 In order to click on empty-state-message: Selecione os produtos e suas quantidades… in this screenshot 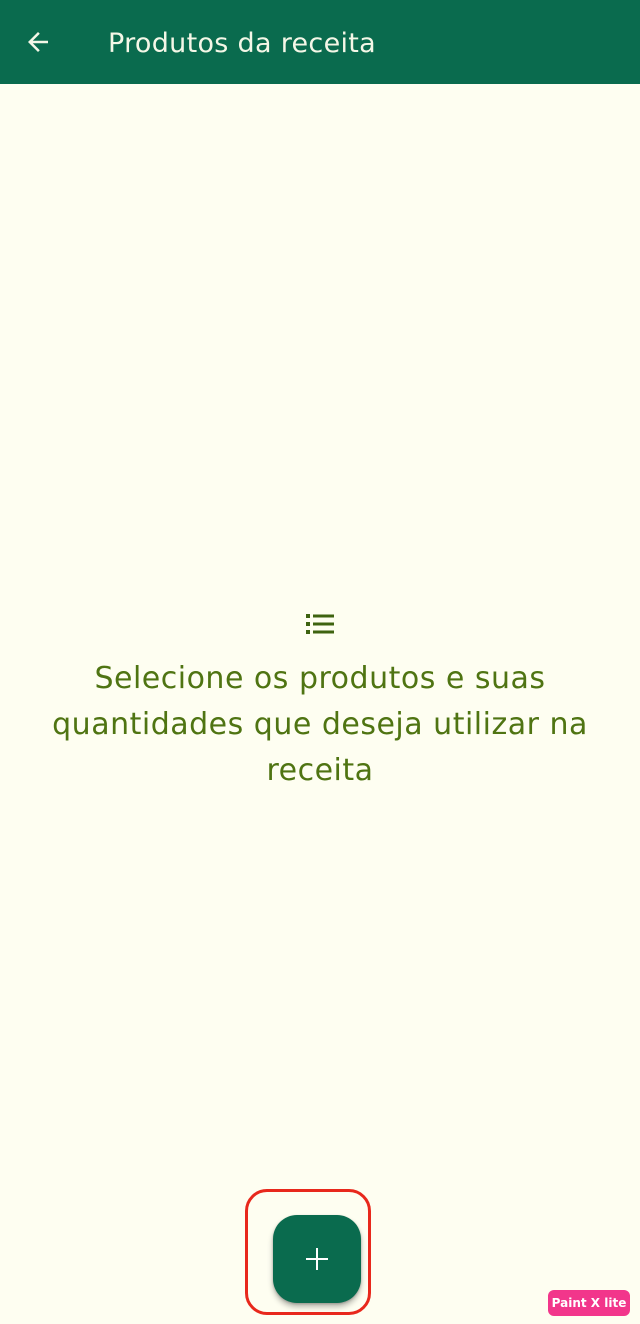, I will do `click(320, 724)`.